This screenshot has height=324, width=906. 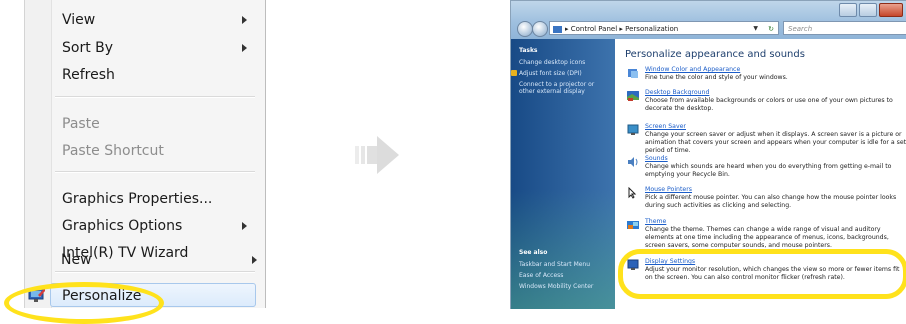 I want to click on menu-item-graphics-options: Graphics Options, so click(x=154, y=226).